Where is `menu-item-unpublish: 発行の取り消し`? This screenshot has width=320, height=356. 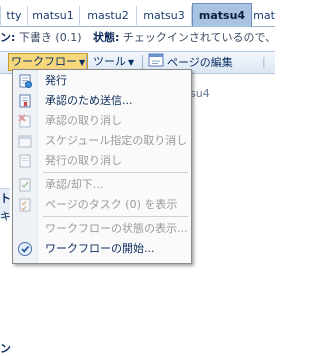 menu-item-unpublish: 発行の取り消し is located at coordinates (102, 161).